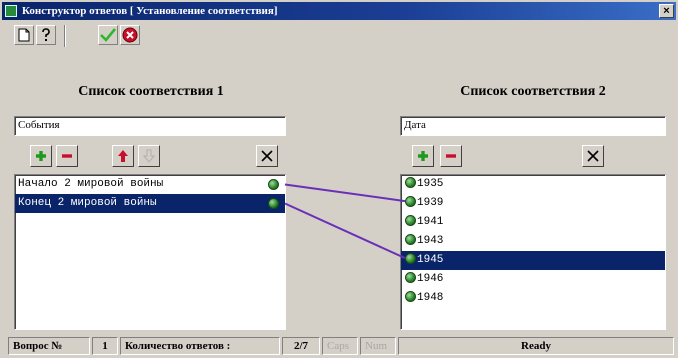 This screenshot has height=358, width=678. I want to click on list-item-label: Конец 2 мировой войны, so click(87, 203).